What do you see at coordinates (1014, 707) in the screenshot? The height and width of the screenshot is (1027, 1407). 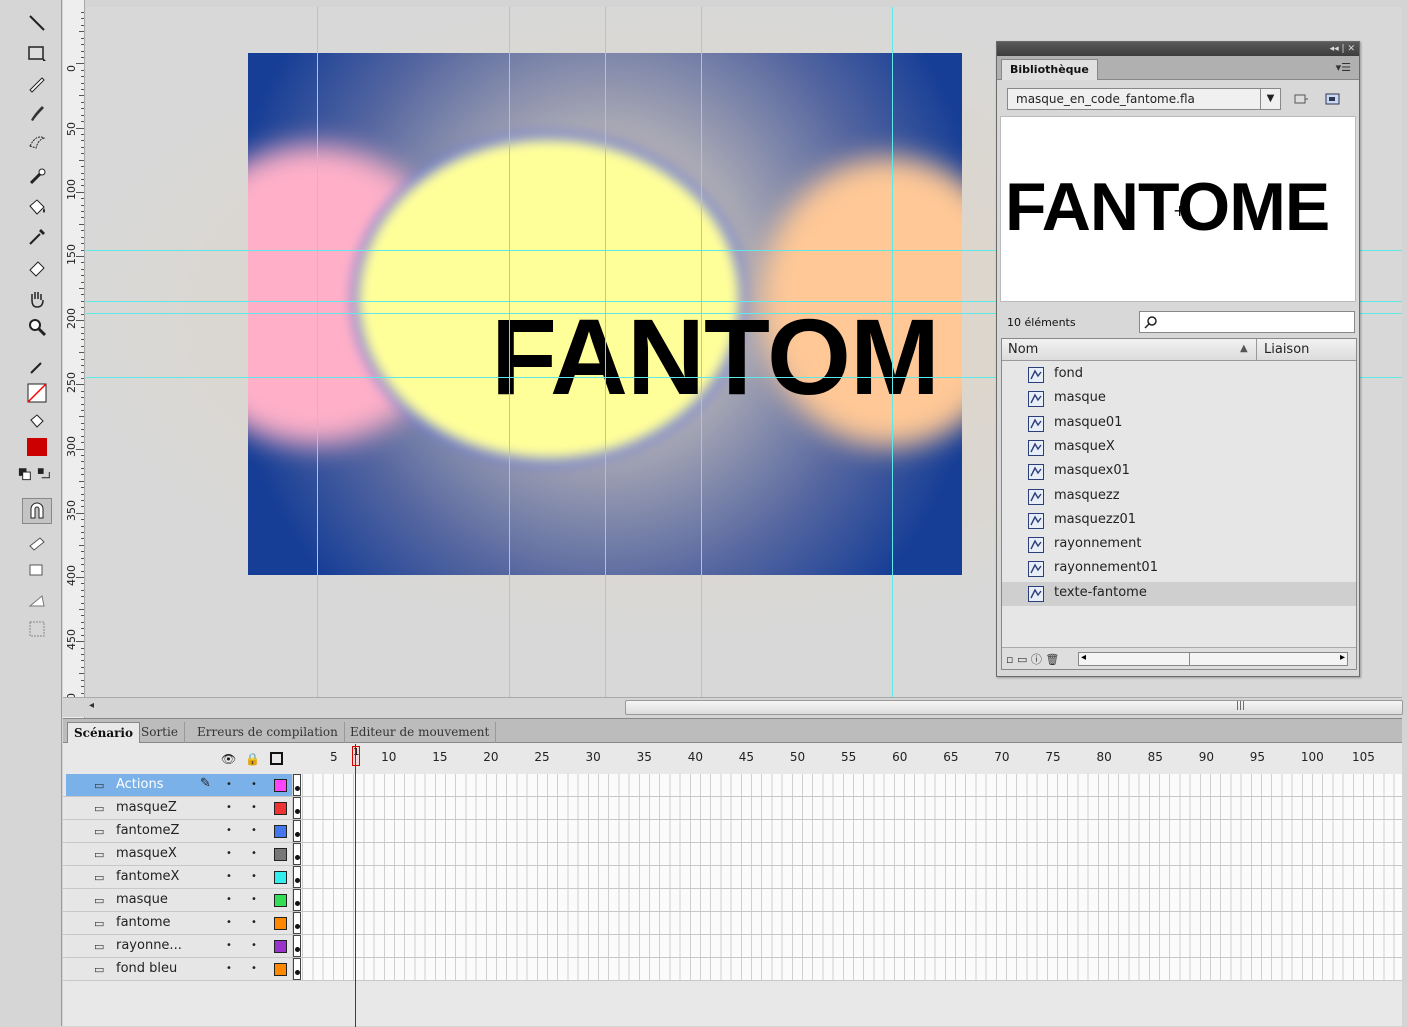 I see `scroll-thumb: |||` at bounding box center [1014, 707].